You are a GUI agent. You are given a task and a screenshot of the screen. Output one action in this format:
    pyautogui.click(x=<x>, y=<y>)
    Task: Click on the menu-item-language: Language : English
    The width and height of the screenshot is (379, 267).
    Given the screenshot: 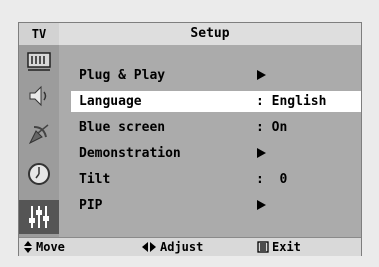 What is the action you would take?
    pyautogui.click(x=216, y=101)
    